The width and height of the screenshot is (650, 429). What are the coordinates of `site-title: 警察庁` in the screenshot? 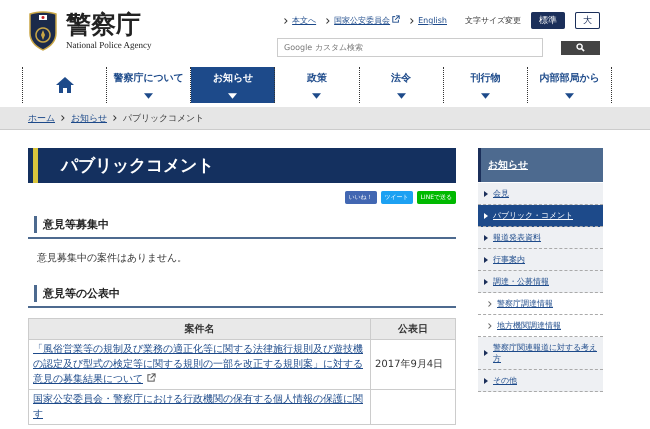 It's located at (104, 25).